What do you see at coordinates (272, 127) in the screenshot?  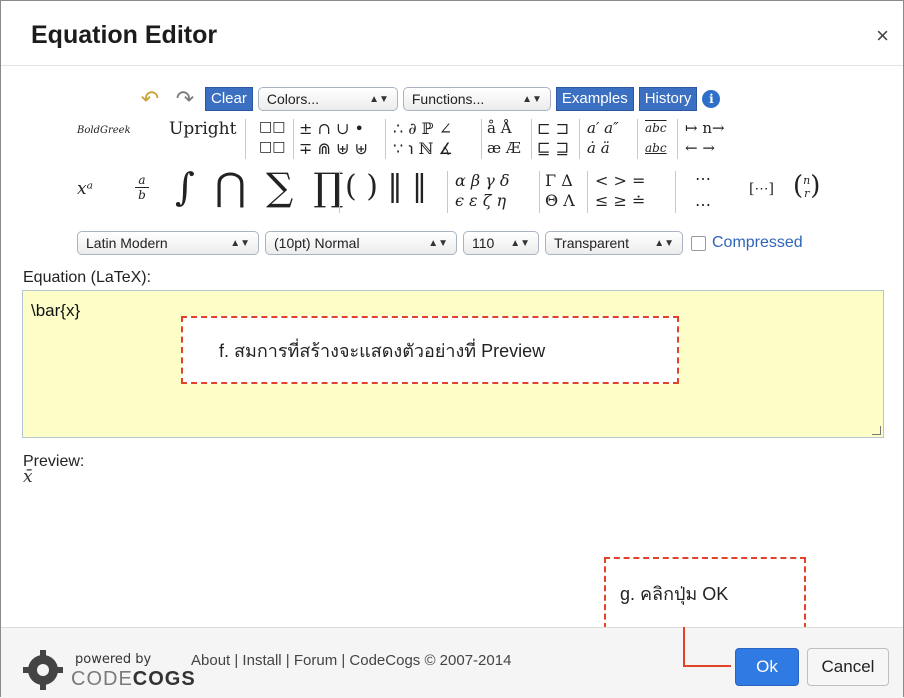 I see `palette-boxes-row1: □□` at bounding box center [272, 127].